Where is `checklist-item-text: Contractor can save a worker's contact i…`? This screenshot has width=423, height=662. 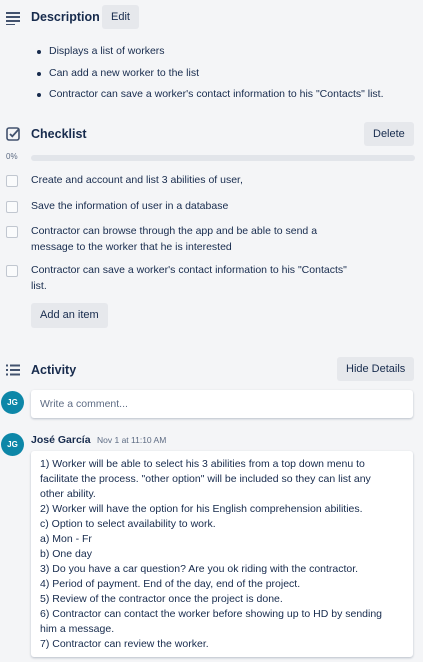
checklist-item-text: Contractor can save a worker's contact i… is located at coordinates (191, 278).